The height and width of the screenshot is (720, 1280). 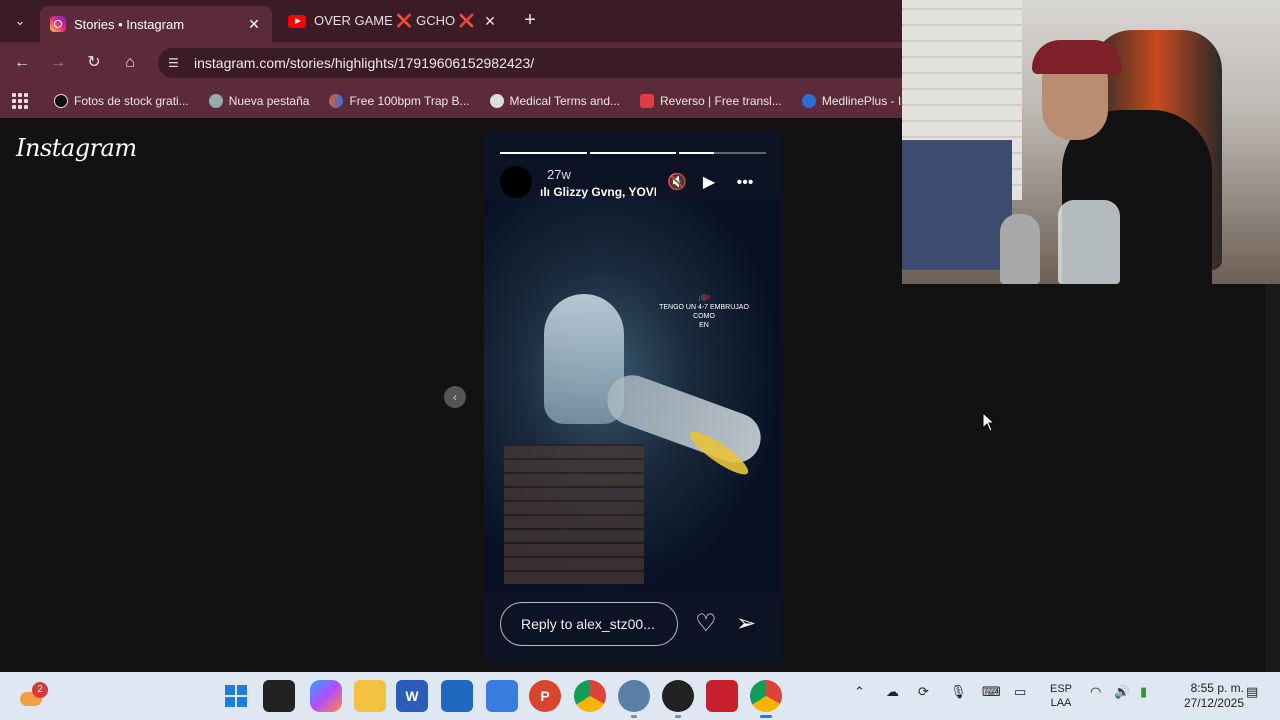 What do you see at coordinates (590, 696) in the screenshot?
I see `chrome-icon` at bounding box center [590, 696].